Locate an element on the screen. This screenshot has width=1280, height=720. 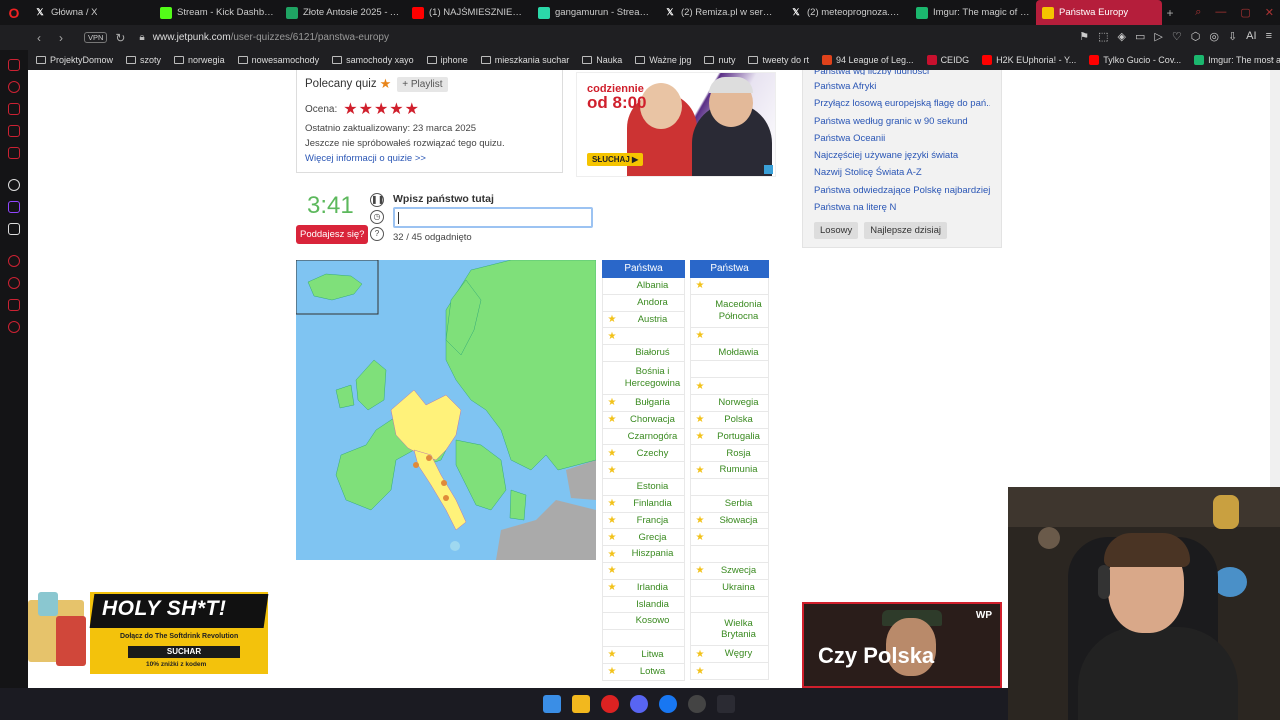
radio-ad: codziennie od 8:00 SŁUCHAJ ▶ is located at coordinates (676, 124).